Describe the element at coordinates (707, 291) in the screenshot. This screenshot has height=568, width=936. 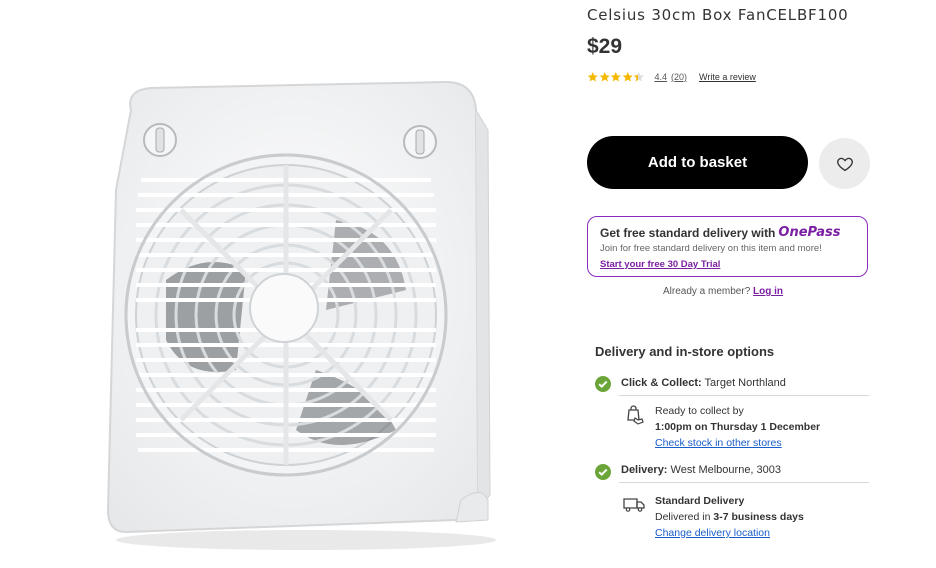
I see `member-text: Already a member?` at that location.